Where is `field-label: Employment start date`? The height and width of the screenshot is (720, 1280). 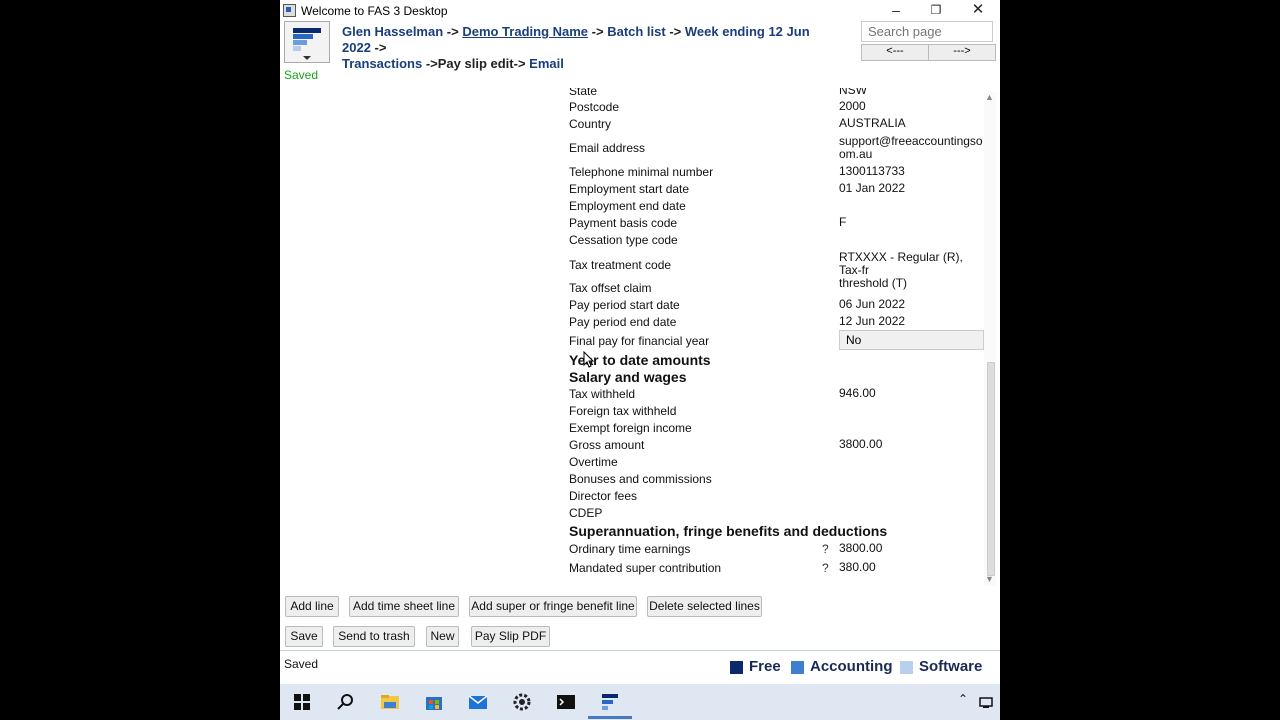 field-label: Employment start date is located at coordinates (629, 189).